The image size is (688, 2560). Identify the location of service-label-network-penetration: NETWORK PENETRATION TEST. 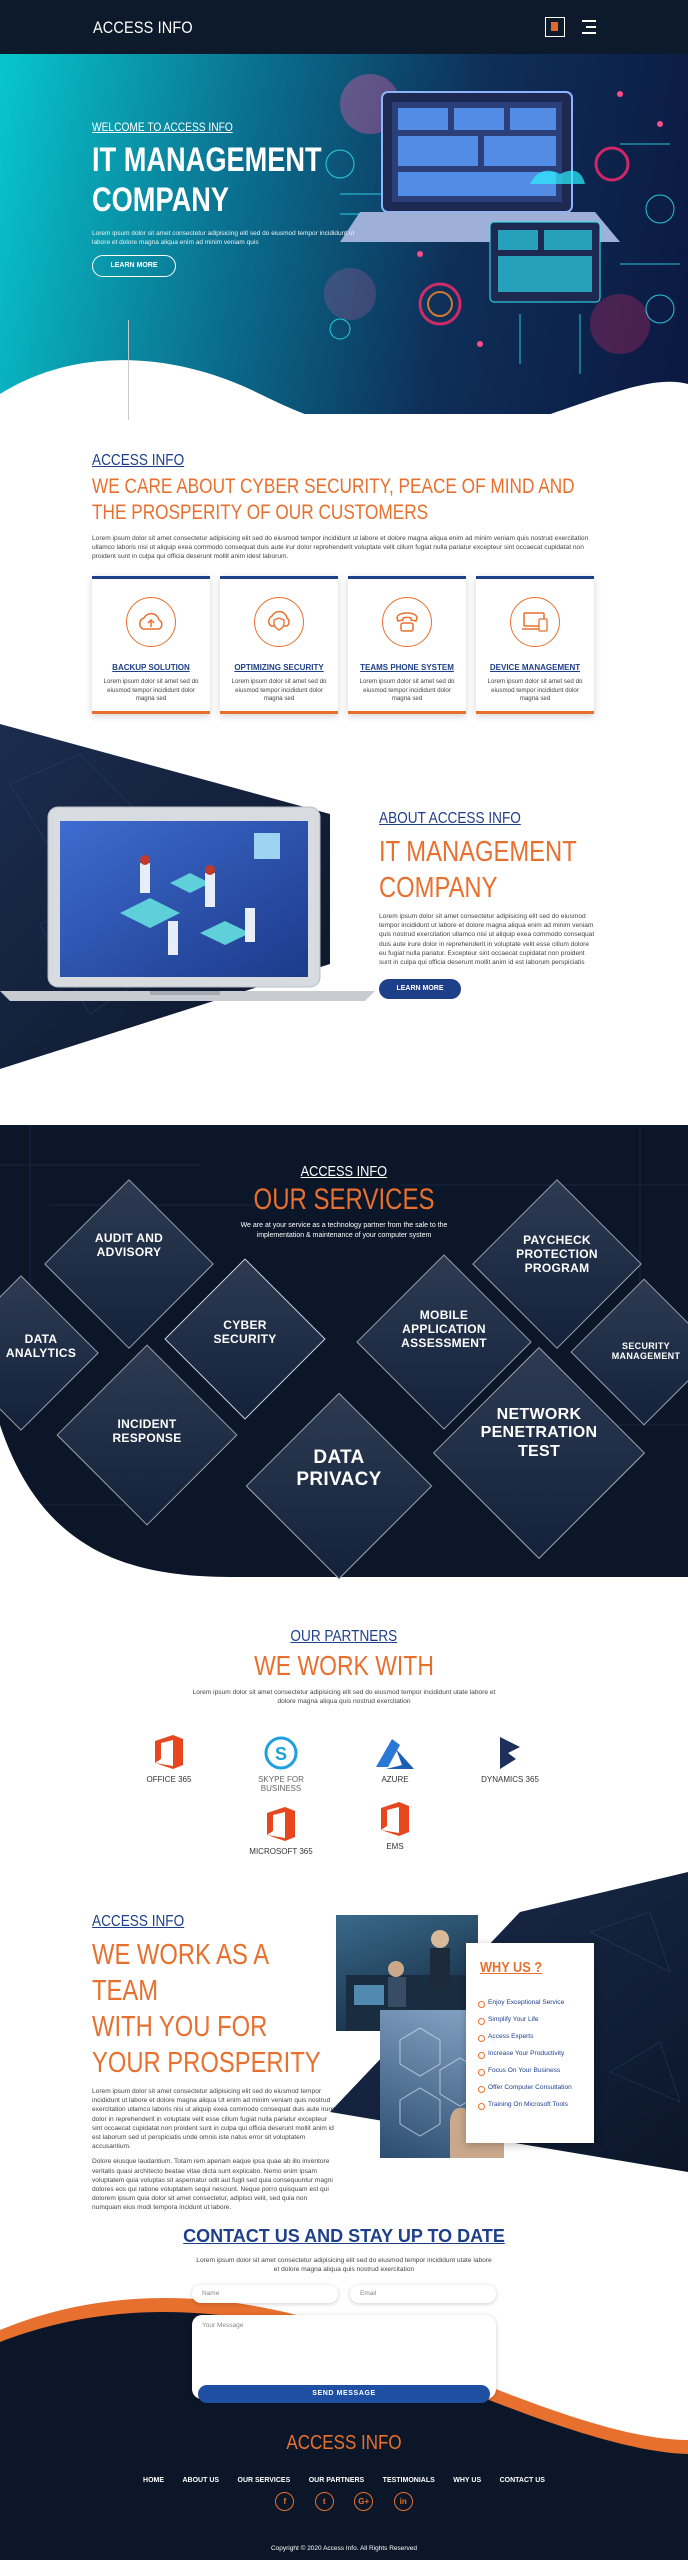
(539, 1433).